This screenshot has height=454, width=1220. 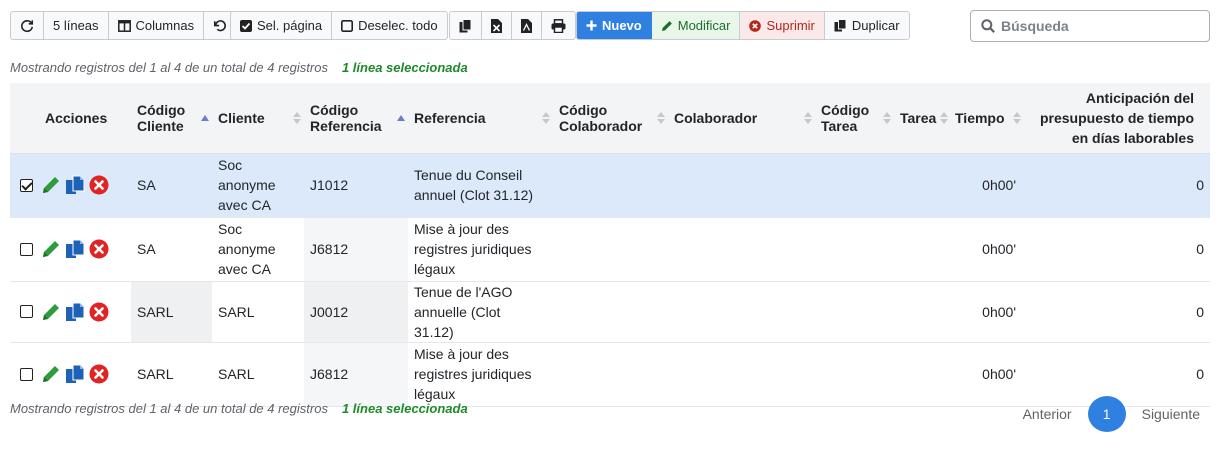 I want to click on cell-colaborador, so click(x=741, y=249).